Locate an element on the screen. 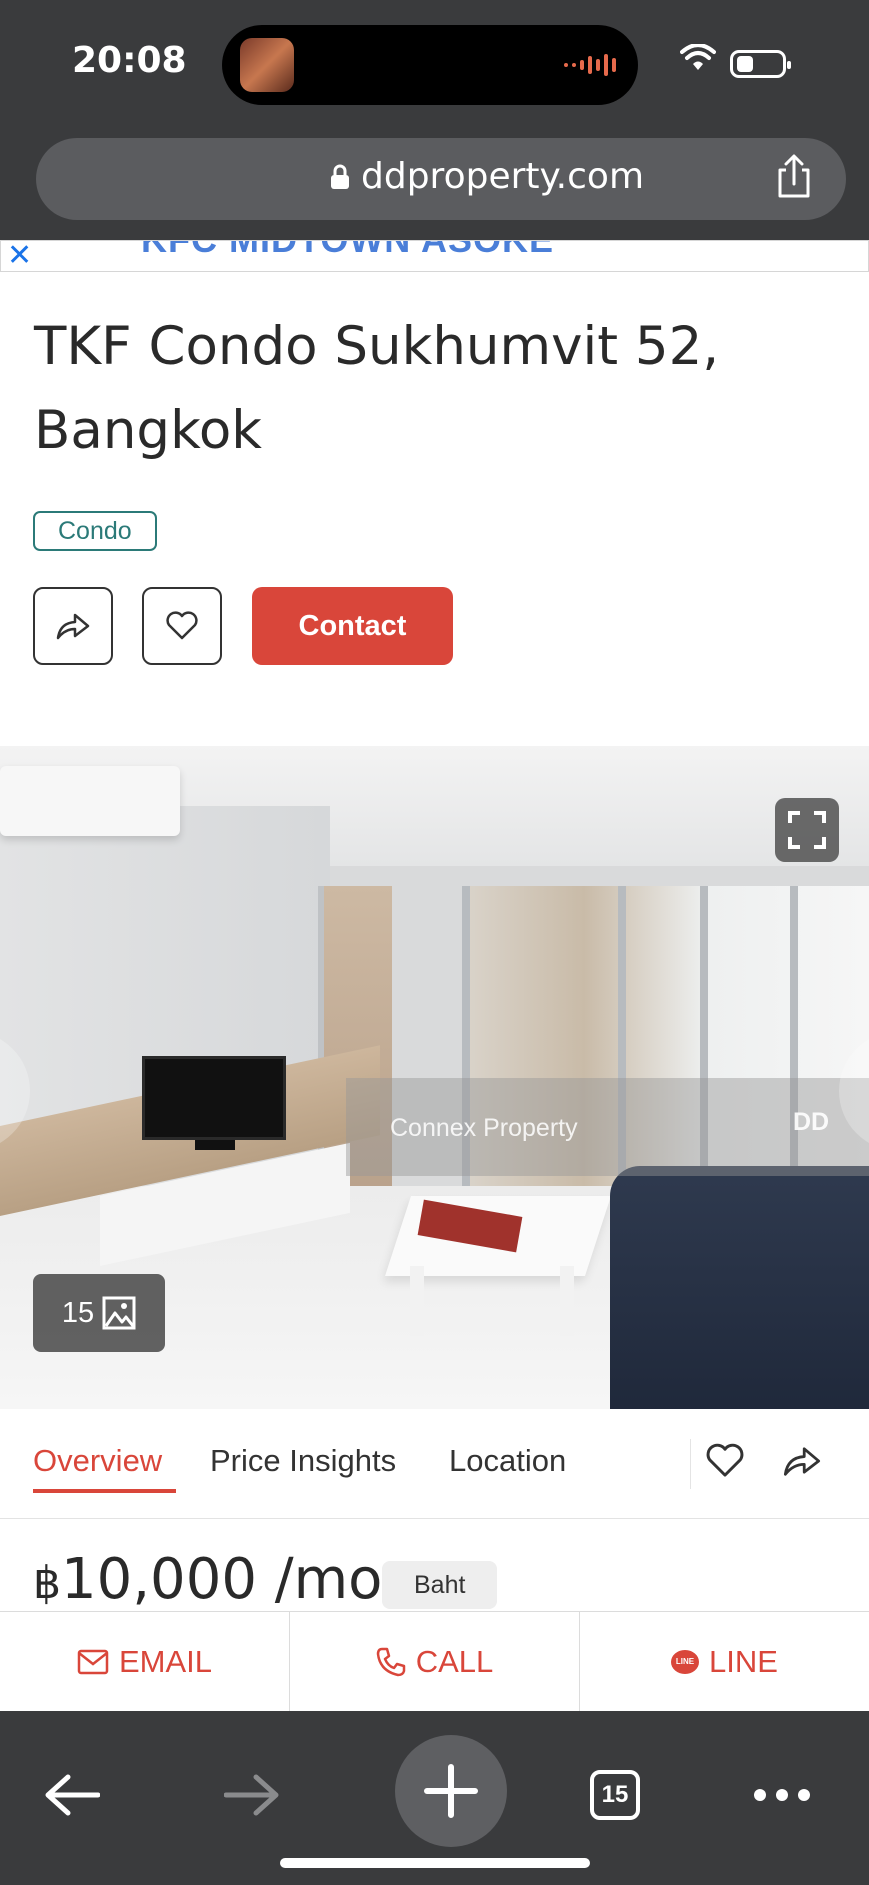 This screenshot has width=869, height=1885. more-button is located at coordinates (782, 1795).